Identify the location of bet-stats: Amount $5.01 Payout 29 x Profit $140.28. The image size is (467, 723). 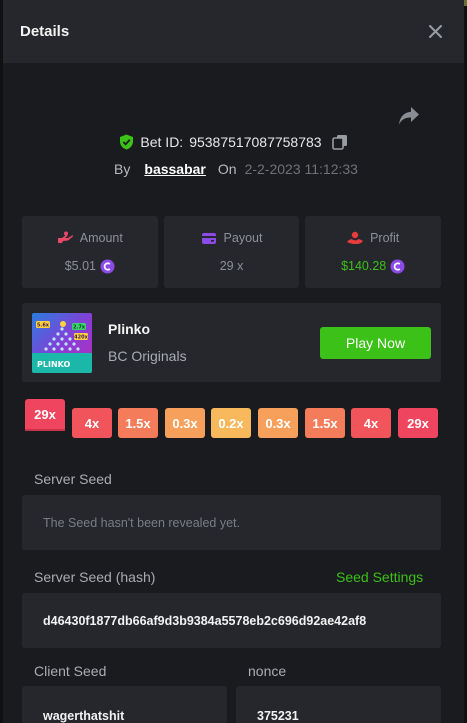
(232, 252).